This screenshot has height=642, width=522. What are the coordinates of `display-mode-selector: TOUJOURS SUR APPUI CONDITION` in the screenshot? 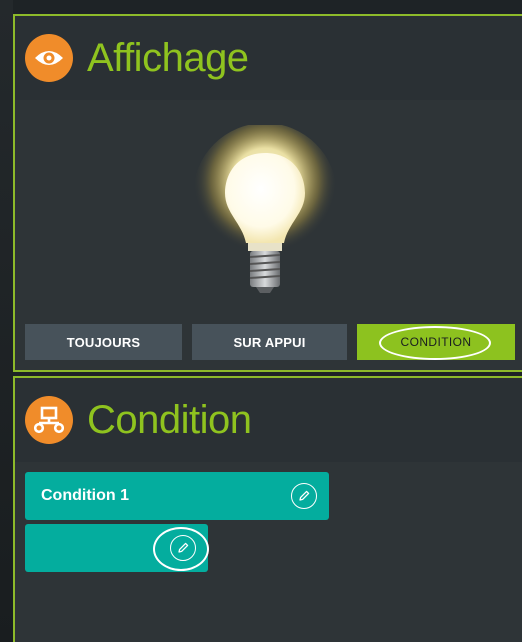 It's located at (270, 342).